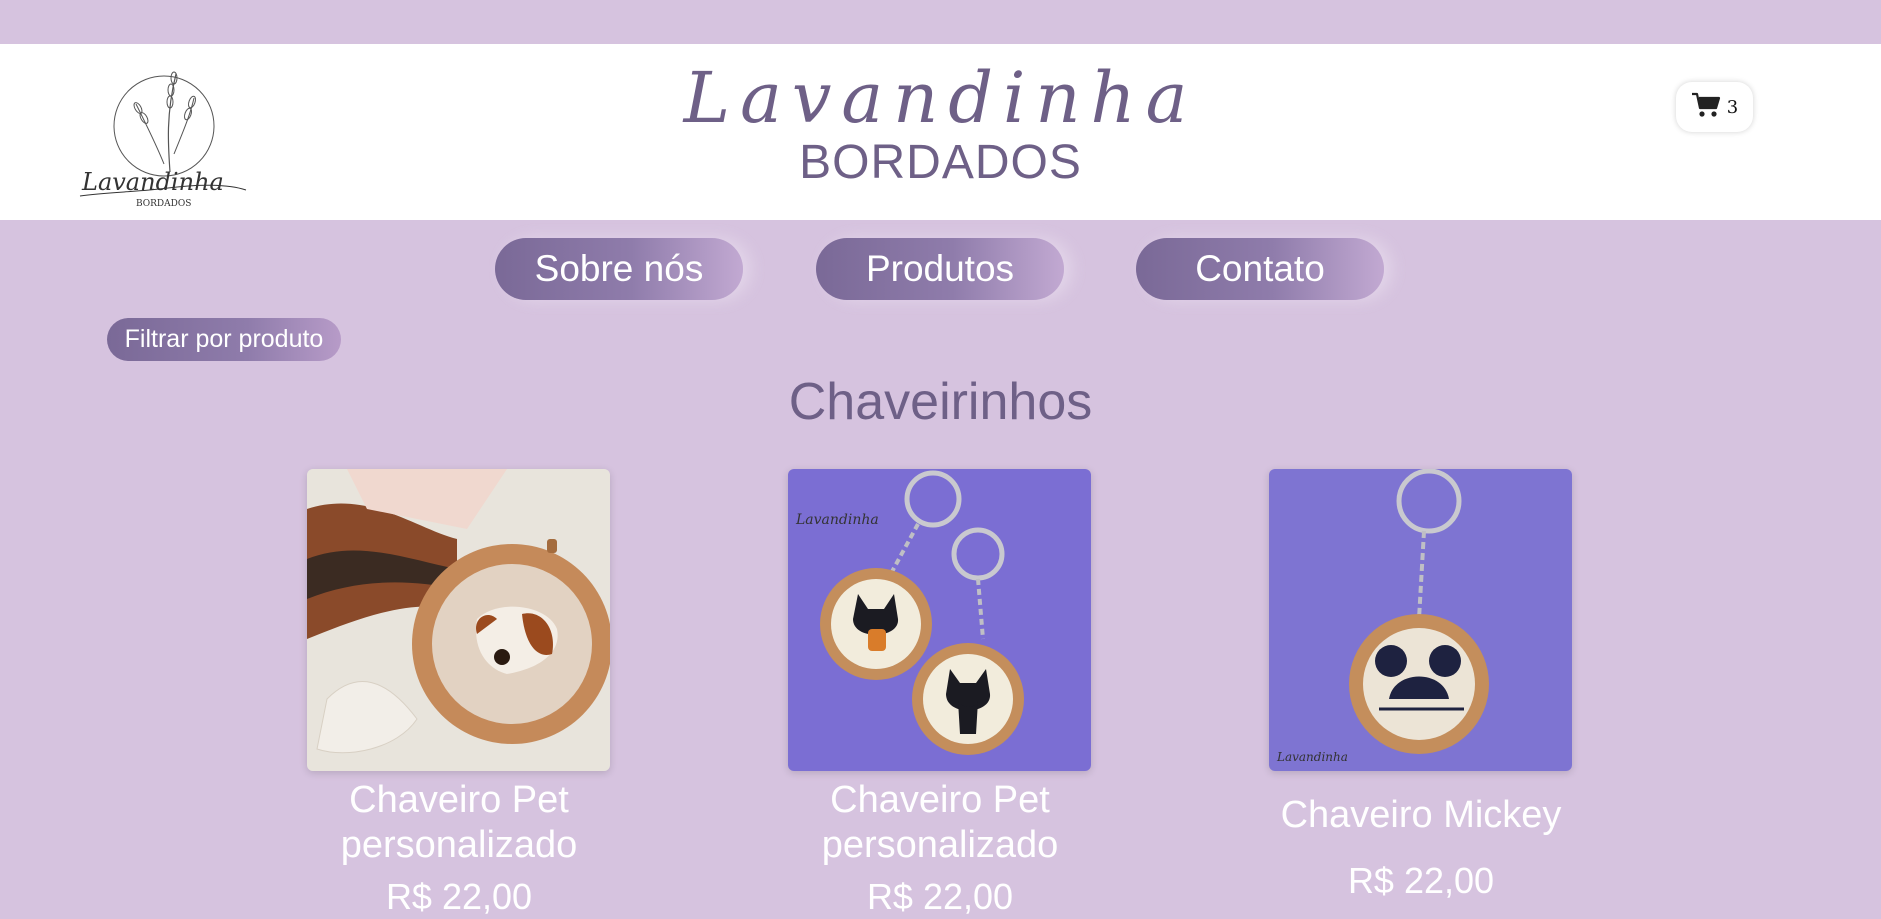  What do you see at coordinates (1421, 815) in the screenshot?
I see `product-name: Chaveiro Mickey` at bounding box center [1421, 815].